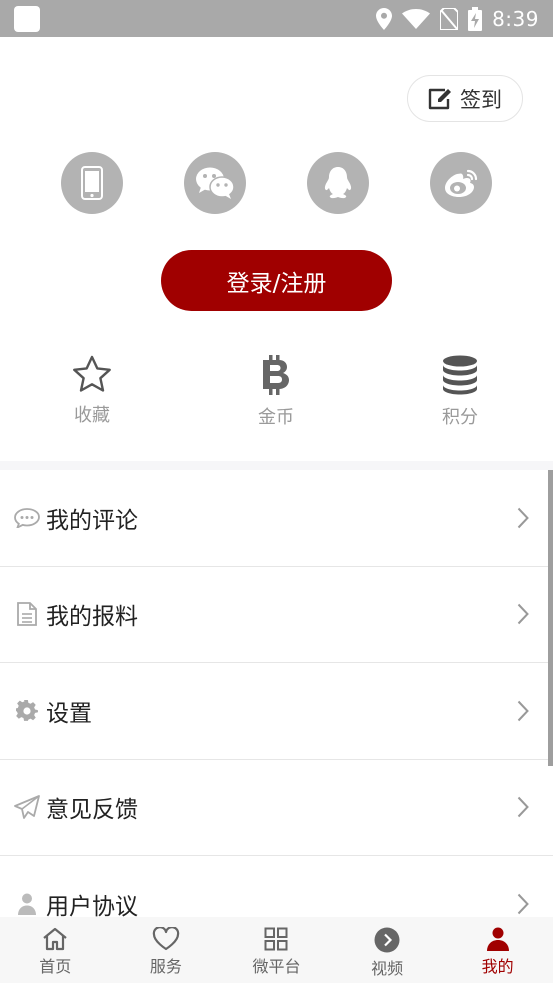 Image resolution: width=553 pixels, height=983 pixels. What do you see at coordinates (460, 375) in the screenshot?
I see `database-icon` at bounding box center [460, 375].